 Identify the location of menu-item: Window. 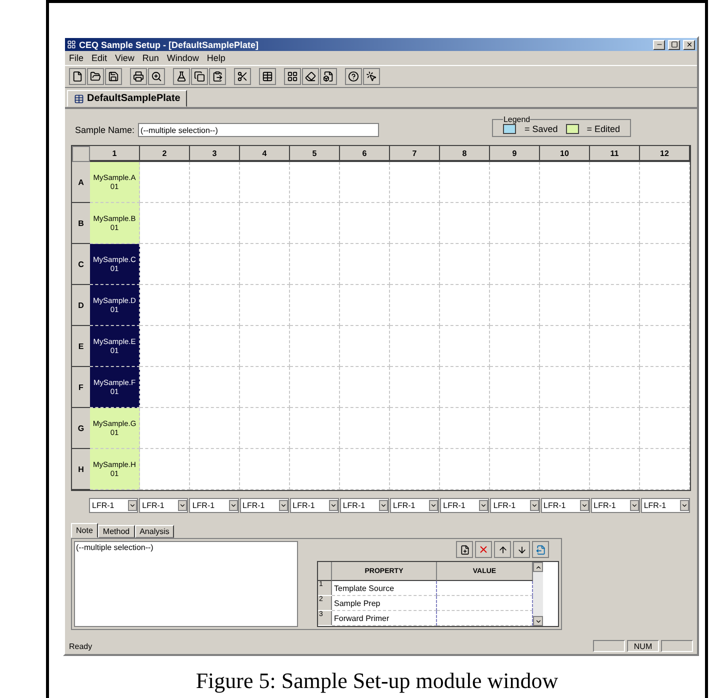
(182, 58).